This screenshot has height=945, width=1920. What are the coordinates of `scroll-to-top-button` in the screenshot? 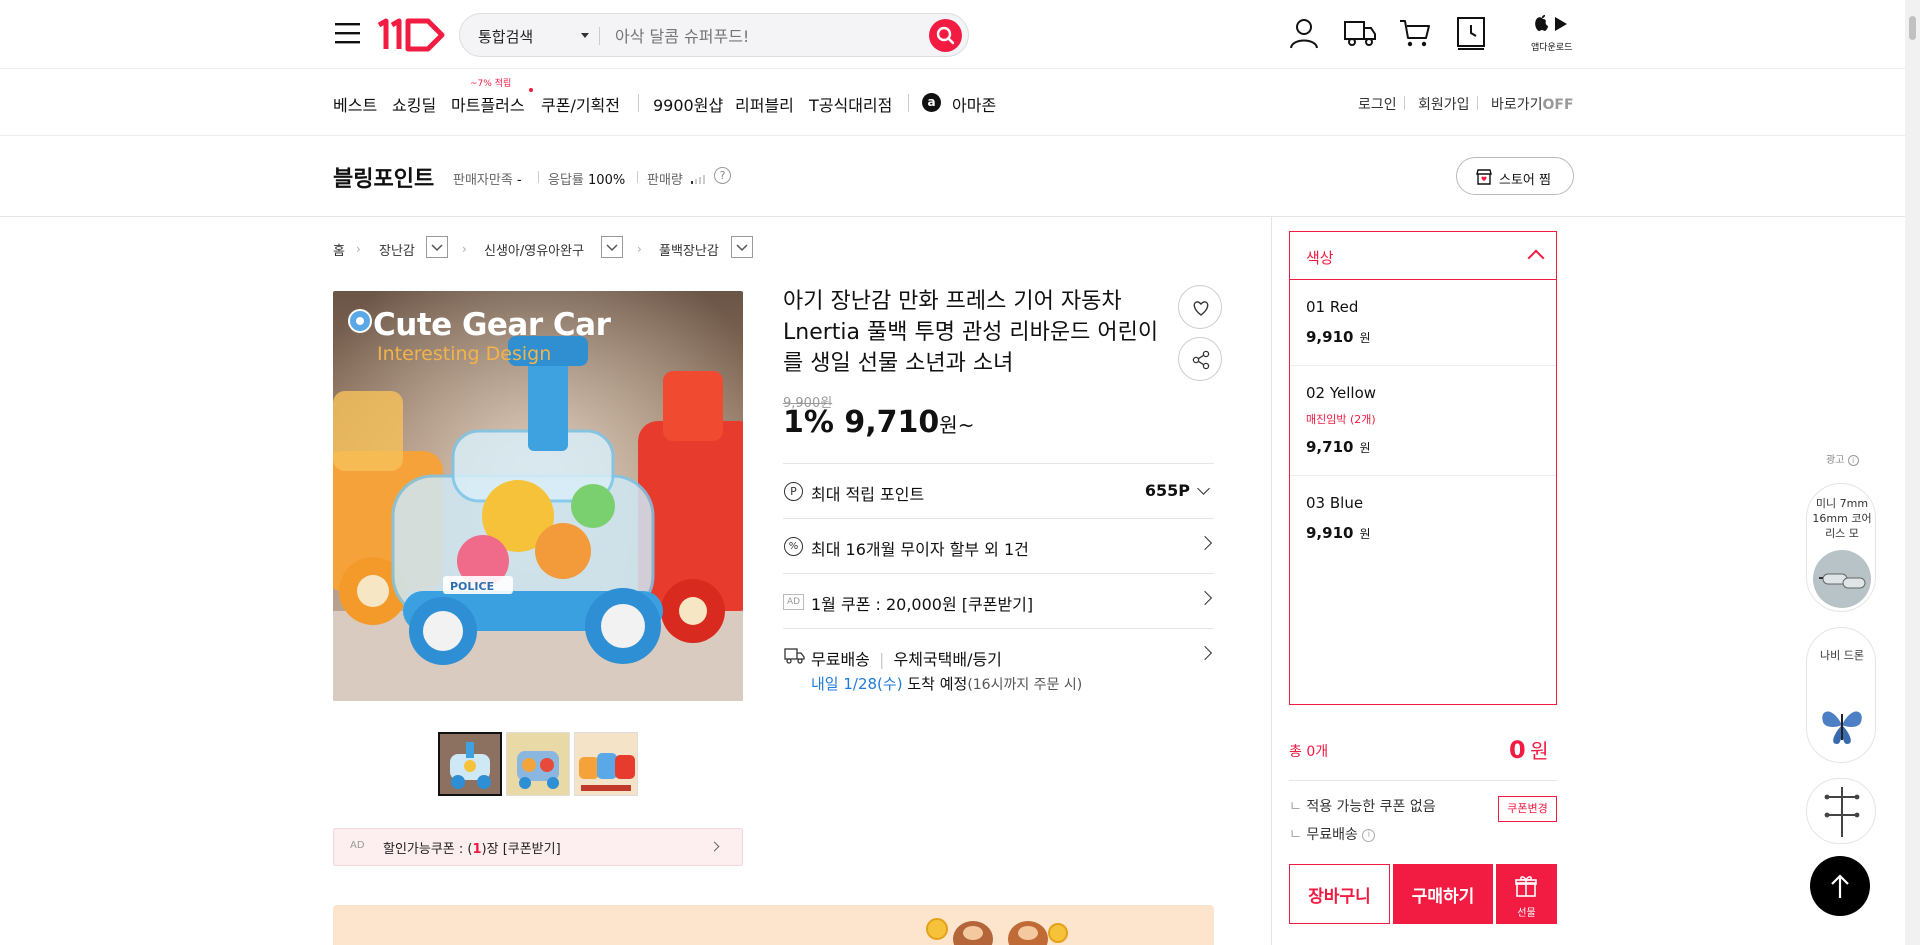 It's located at (1840, 886).